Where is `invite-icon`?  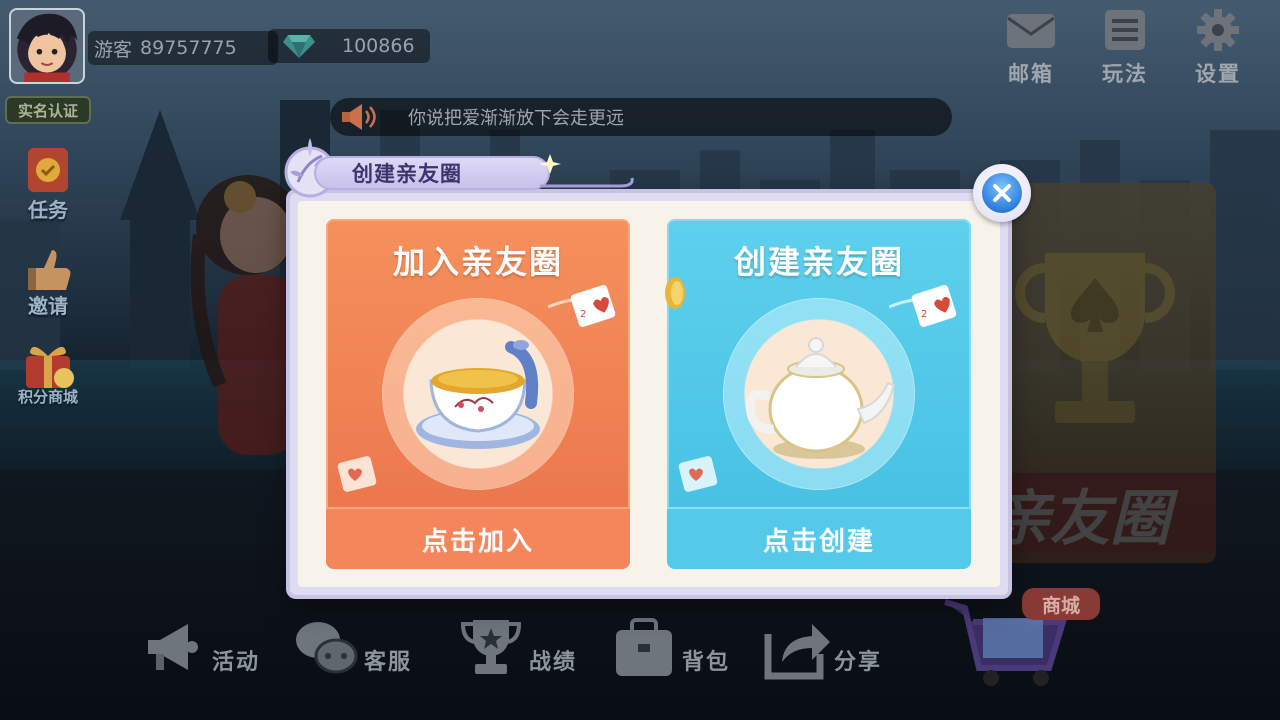
invite-icon is located at coordinates (49, 270).